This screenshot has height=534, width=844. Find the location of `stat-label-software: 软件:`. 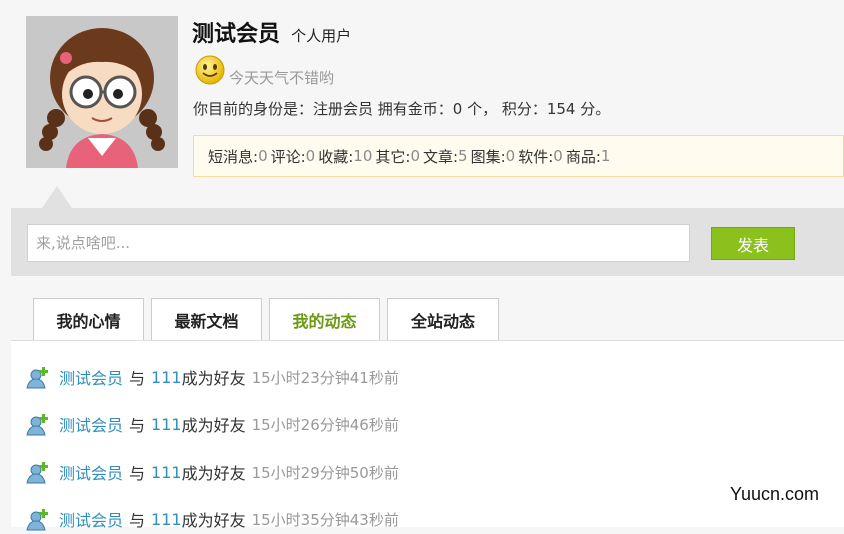

stat-label-software: 软件: is located at coordinates (535, 156).